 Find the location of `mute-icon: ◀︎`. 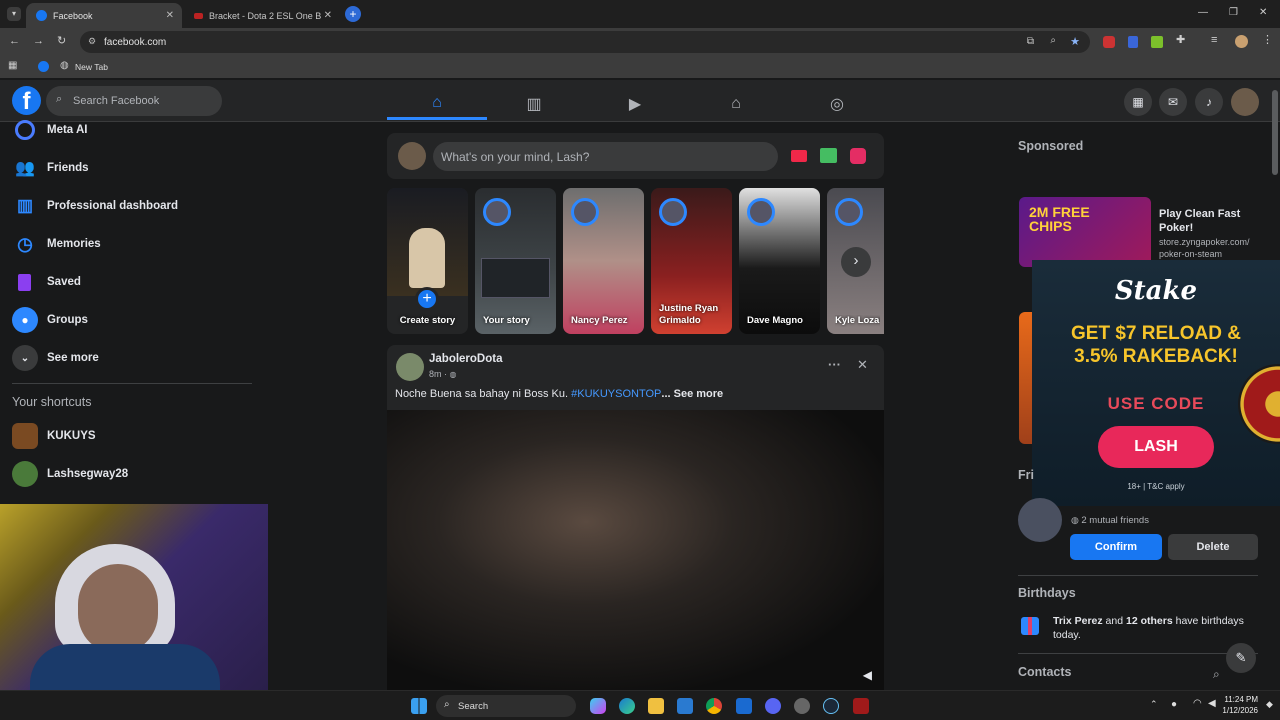

mute-icon: ◀︎ is located at coordinates (867, 675).